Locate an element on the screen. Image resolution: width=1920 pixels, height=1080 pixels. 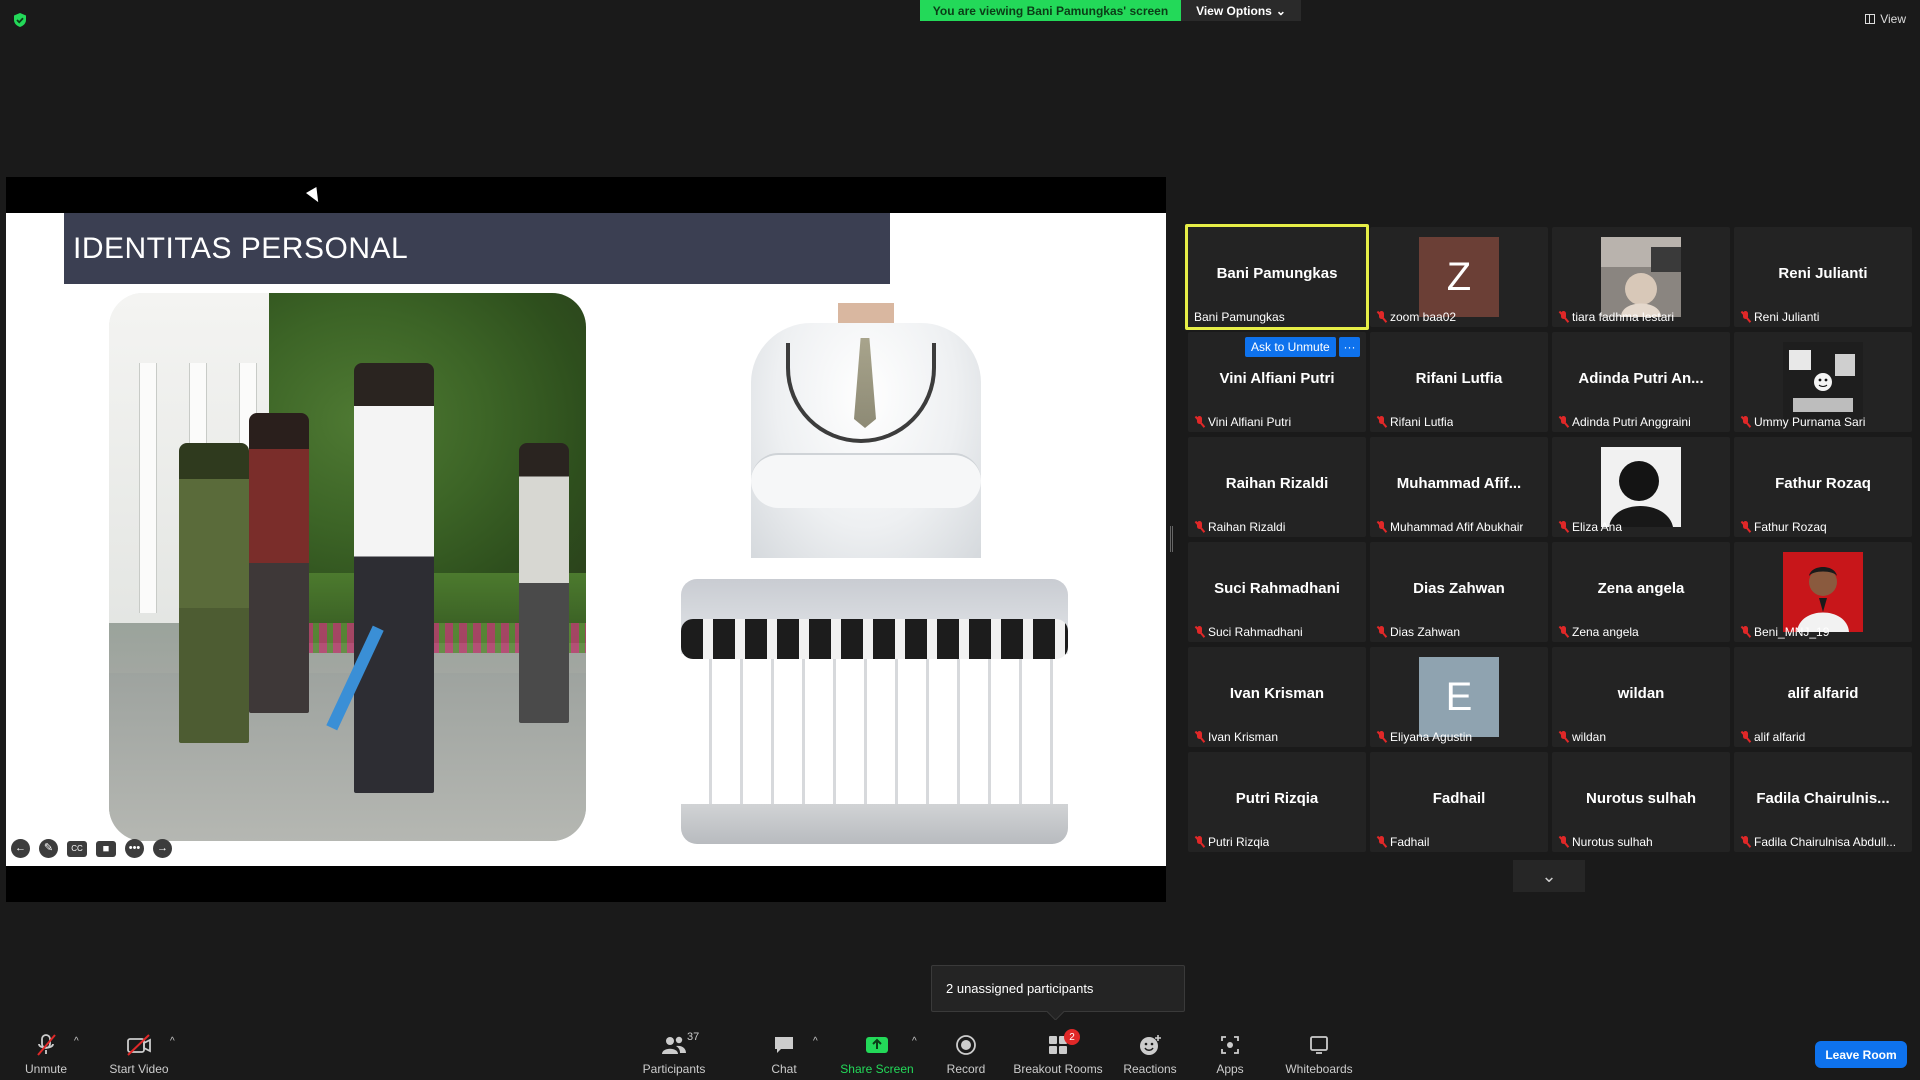
more-icon: ••• is located at coordinates (134, 848).